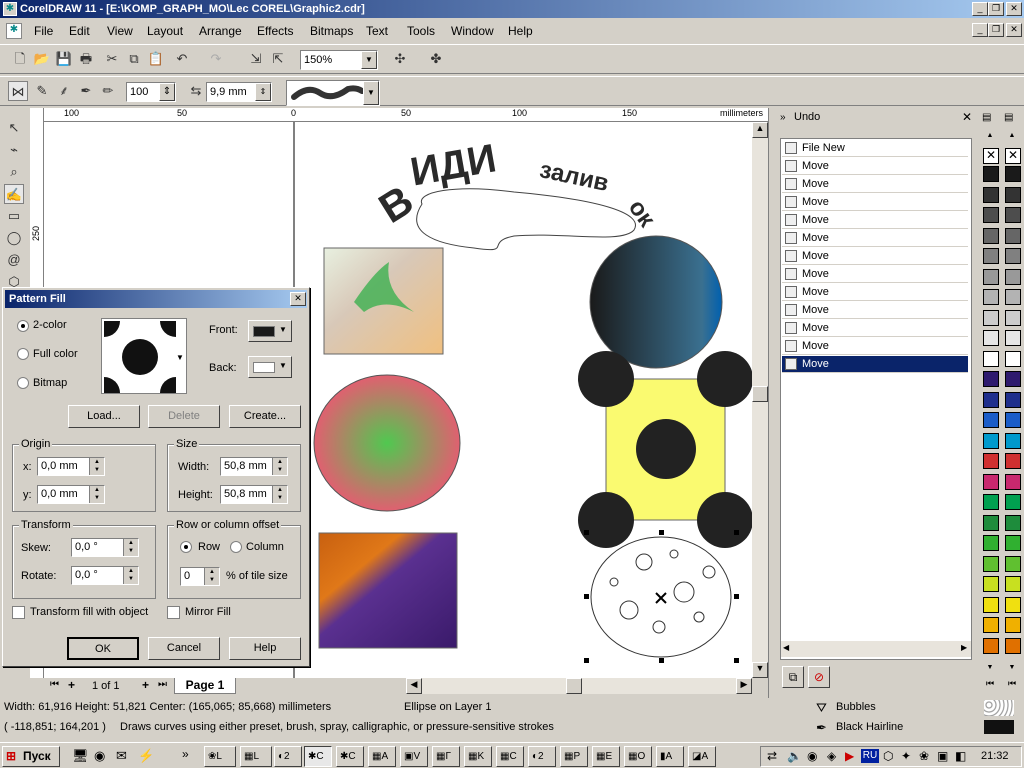 This screenshot has height=768, width=1024. Describe the element at coordinates (794, 756) in the screenshot. I see `tray-volume-icon: 🔈` at that location.